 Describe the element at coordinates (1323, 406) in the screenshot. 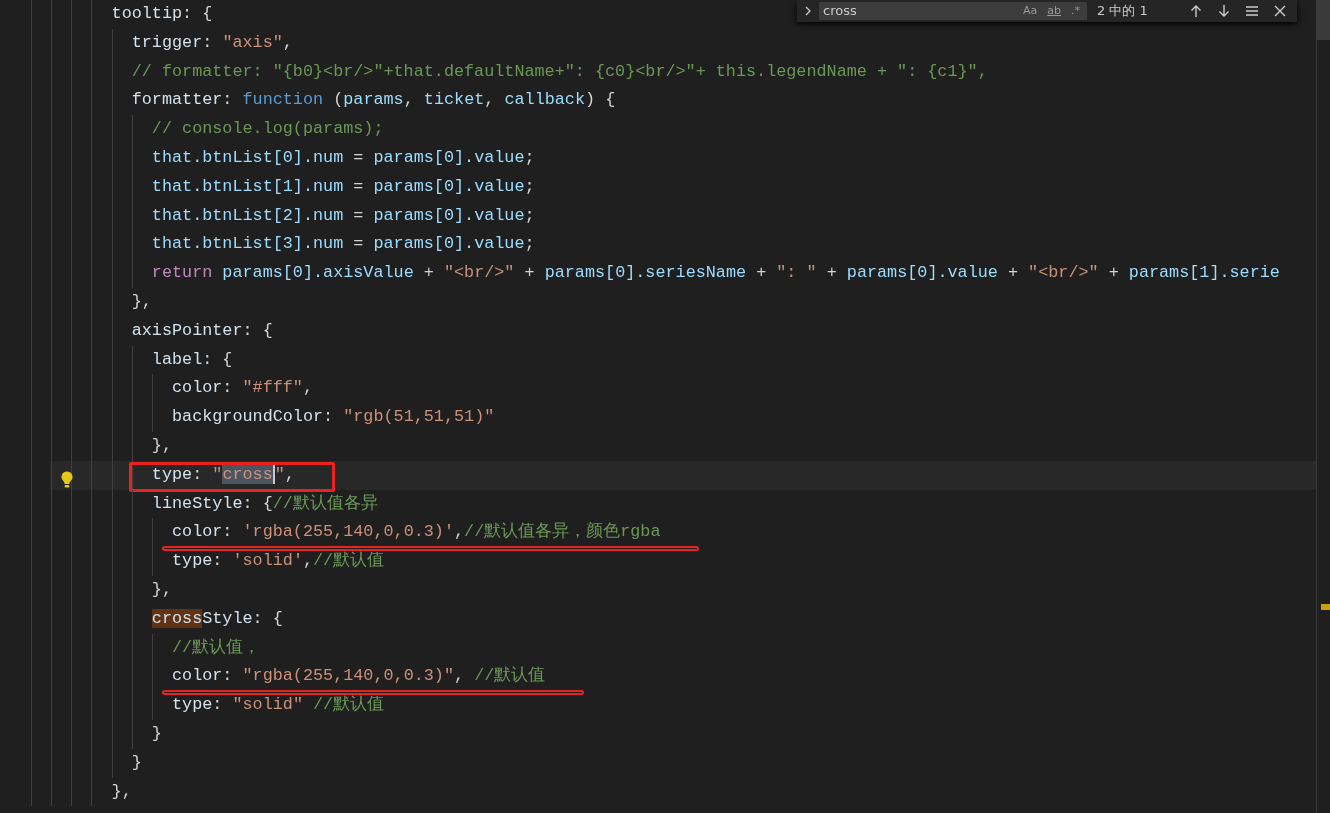

I see `scrollbar` at that location.